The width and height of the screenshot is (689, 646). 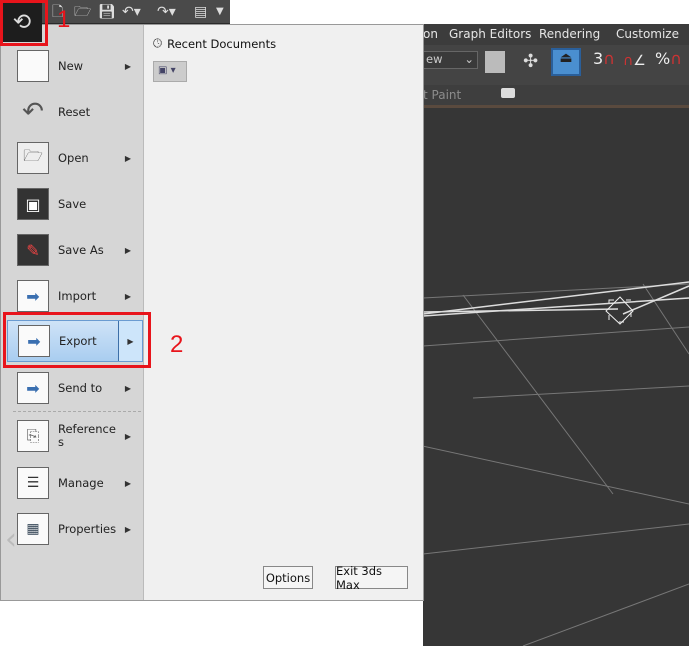 I want to click on selection-filter-icon, so click(x=495, y=62).